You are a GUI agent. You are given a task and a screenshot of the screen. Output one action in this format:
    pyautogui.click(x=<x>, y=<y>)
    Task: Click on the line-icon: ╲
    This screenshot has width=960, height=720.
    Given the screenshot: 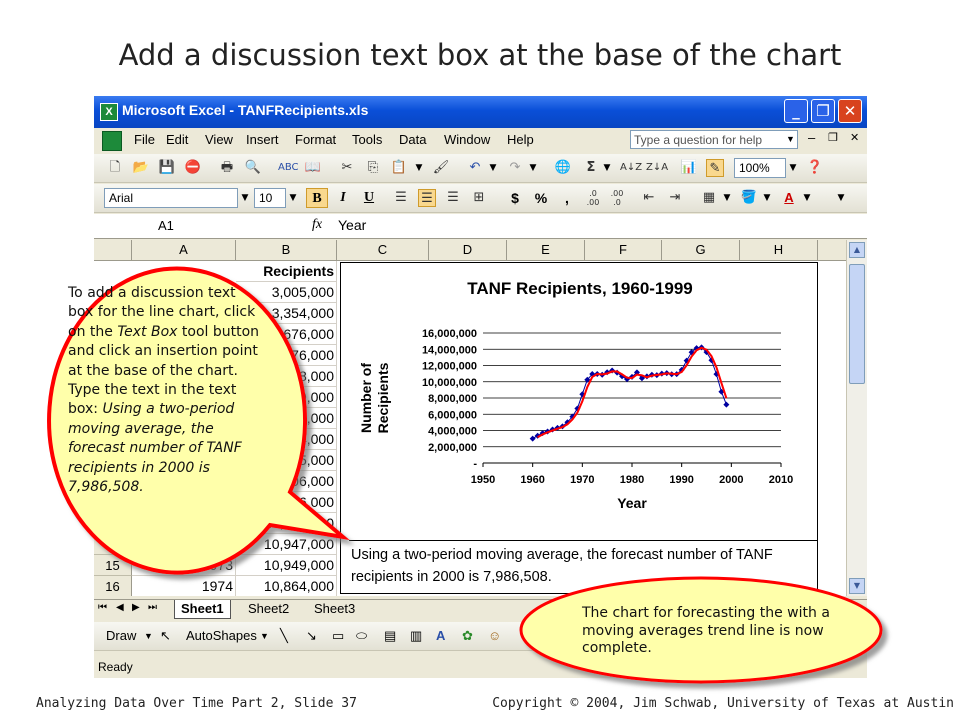 What is the action you would take?
    pyautogui.click(x=284, y=636)
    